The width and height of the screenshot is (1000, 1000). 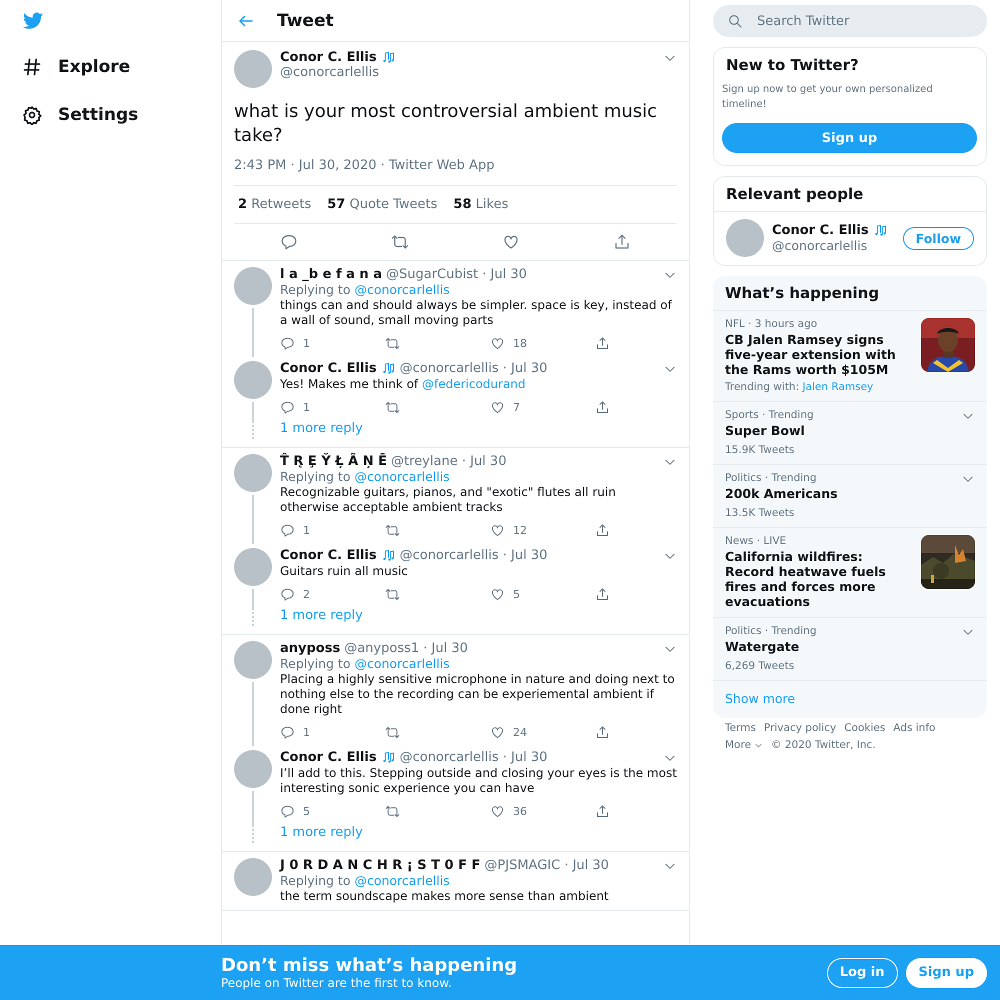 What do you see at coordinates (344, 571) in the screenshot?
I see `tweet-text: Guitars ruin all music` at bounding box center [344, 571].